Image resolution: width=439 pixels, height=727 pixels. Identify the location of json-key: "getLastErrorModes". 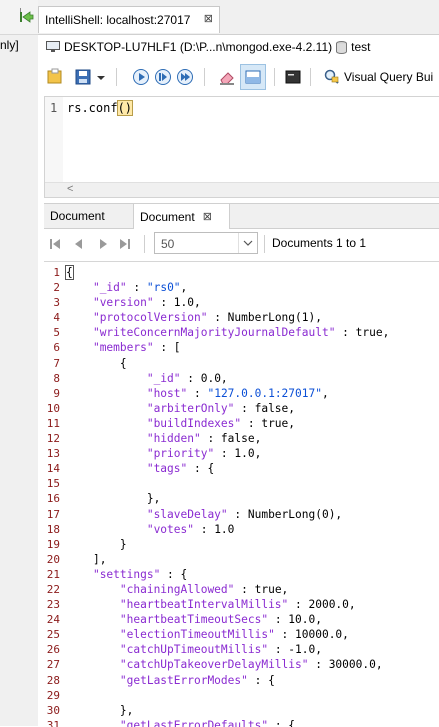
(183, 680).